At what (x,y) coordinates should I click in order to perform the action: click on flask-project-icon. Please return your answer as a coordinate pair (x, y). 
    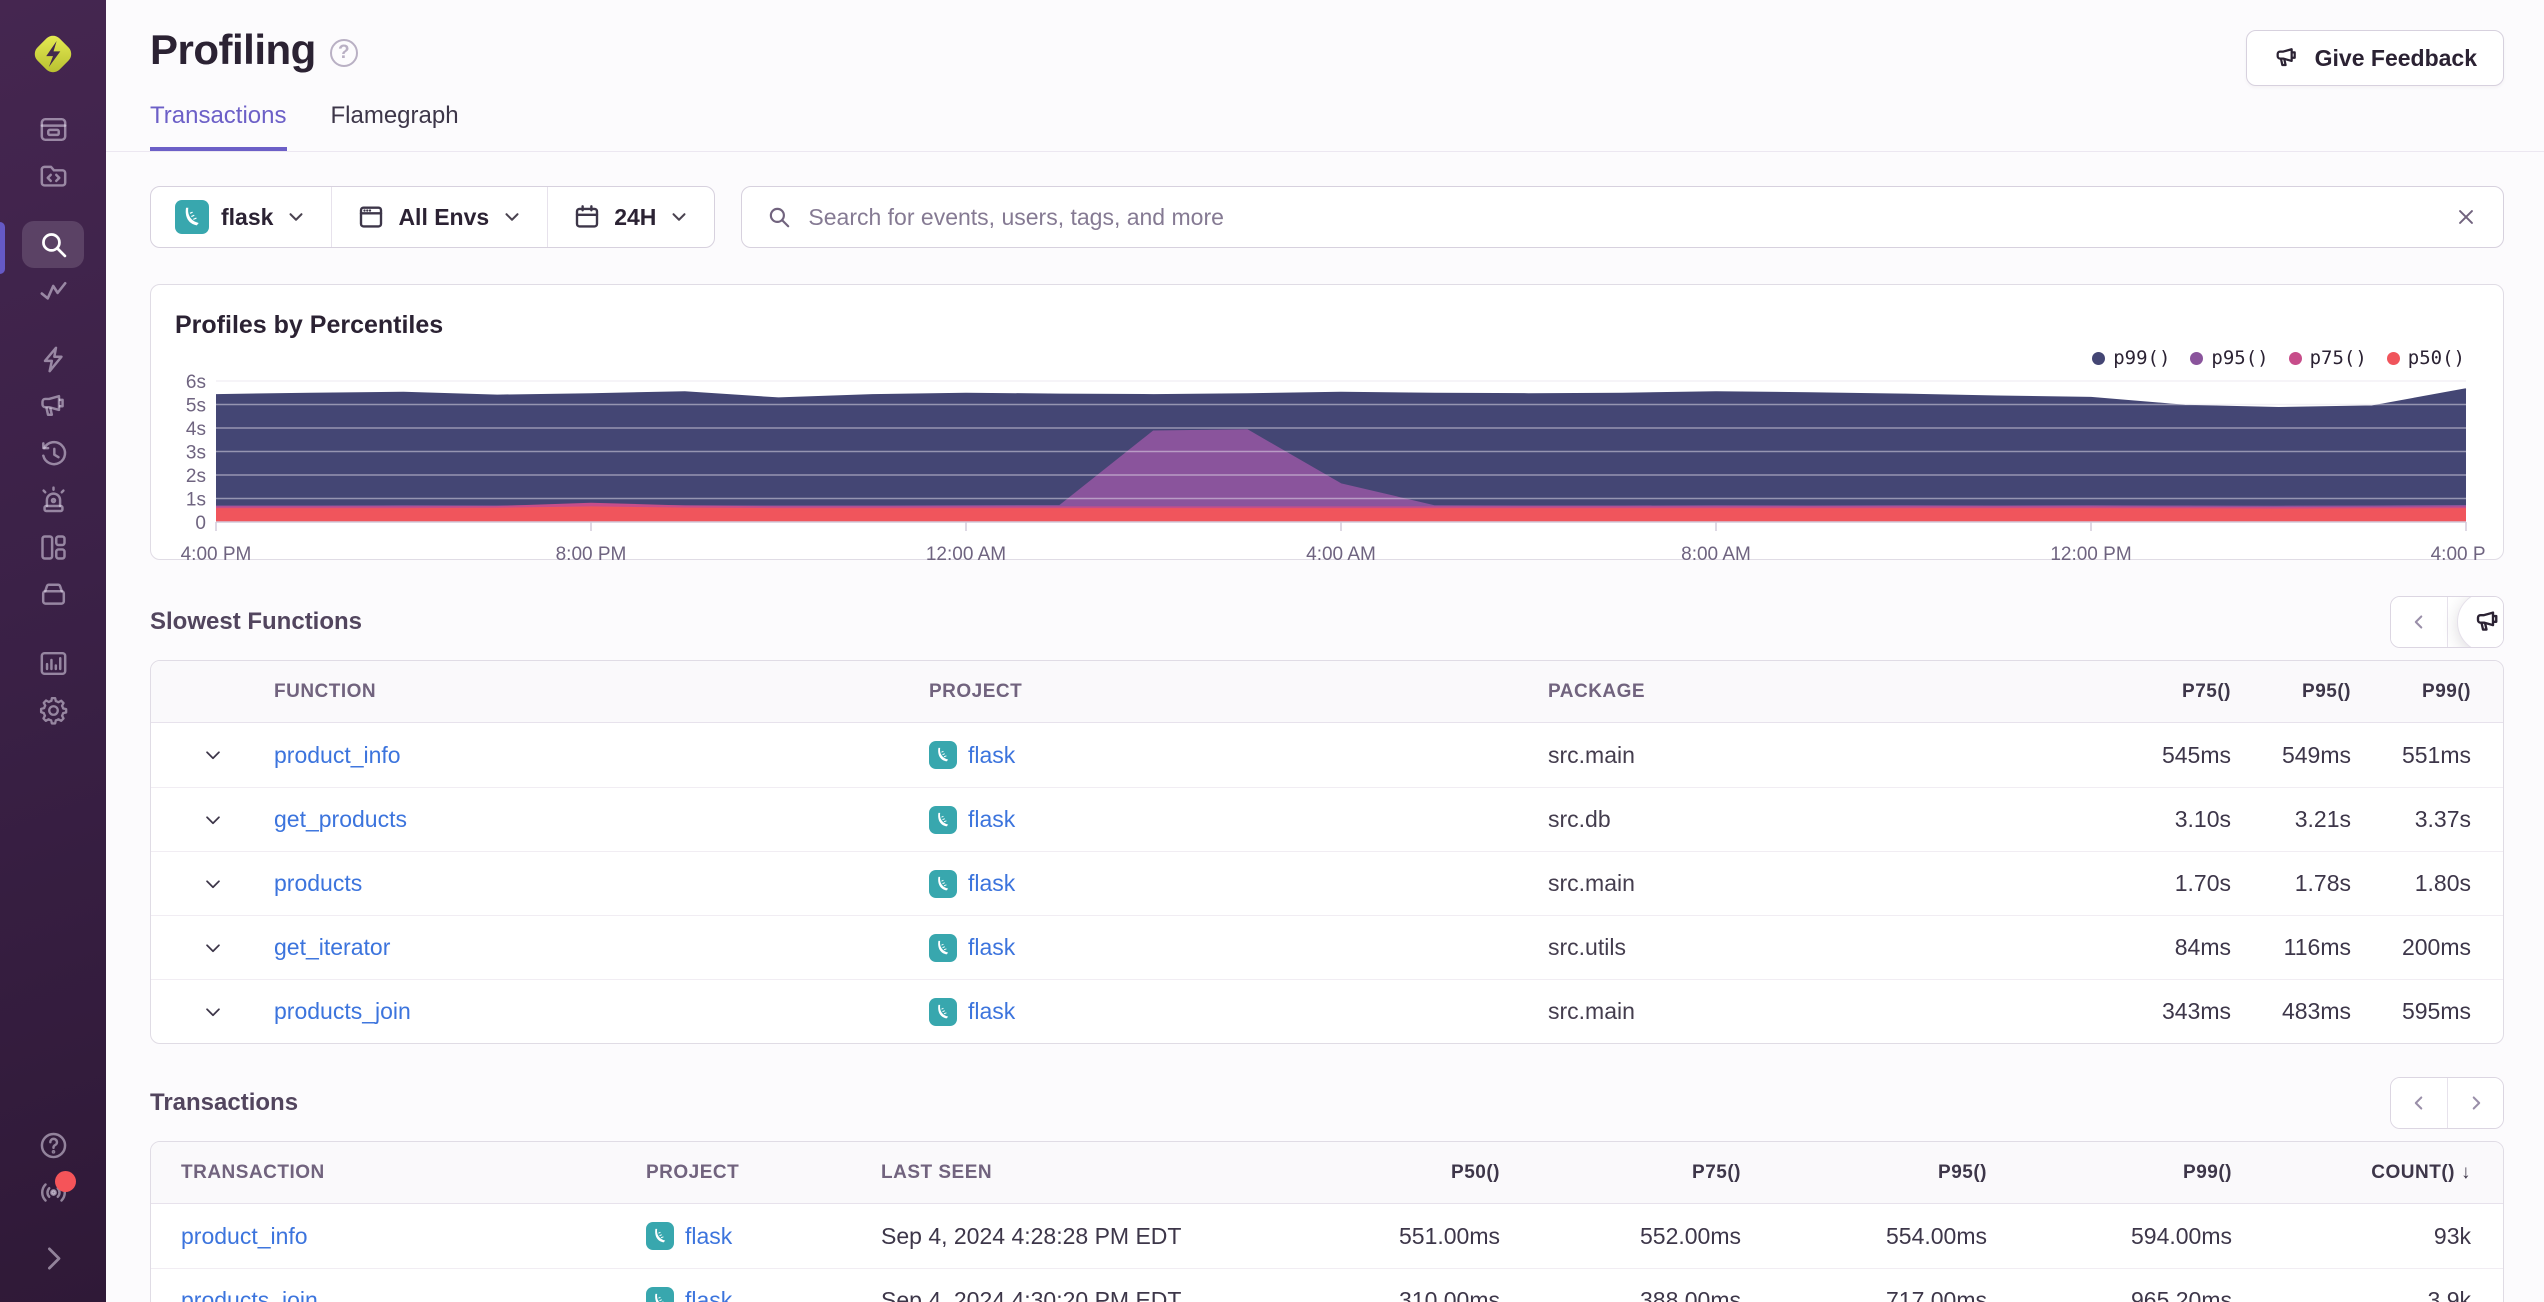
    Looking at the image, I should click on (943, 947).